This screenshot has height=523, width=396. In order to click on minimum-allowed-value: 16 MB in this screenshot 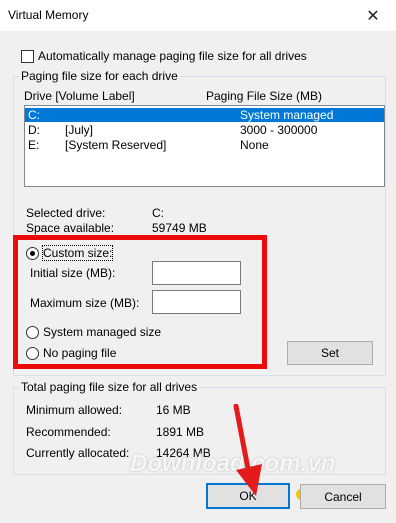, I will do `click(173, 410)`.